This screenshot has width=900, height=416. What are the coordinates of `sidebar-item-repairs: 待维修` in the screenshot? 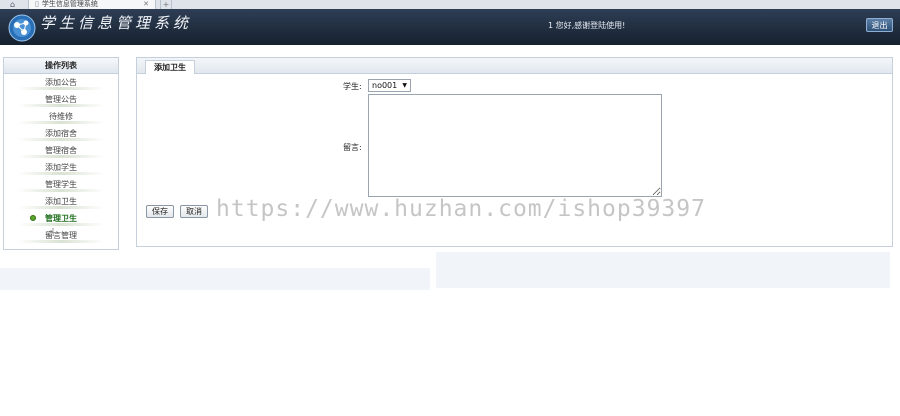 It's located at (61, 116).